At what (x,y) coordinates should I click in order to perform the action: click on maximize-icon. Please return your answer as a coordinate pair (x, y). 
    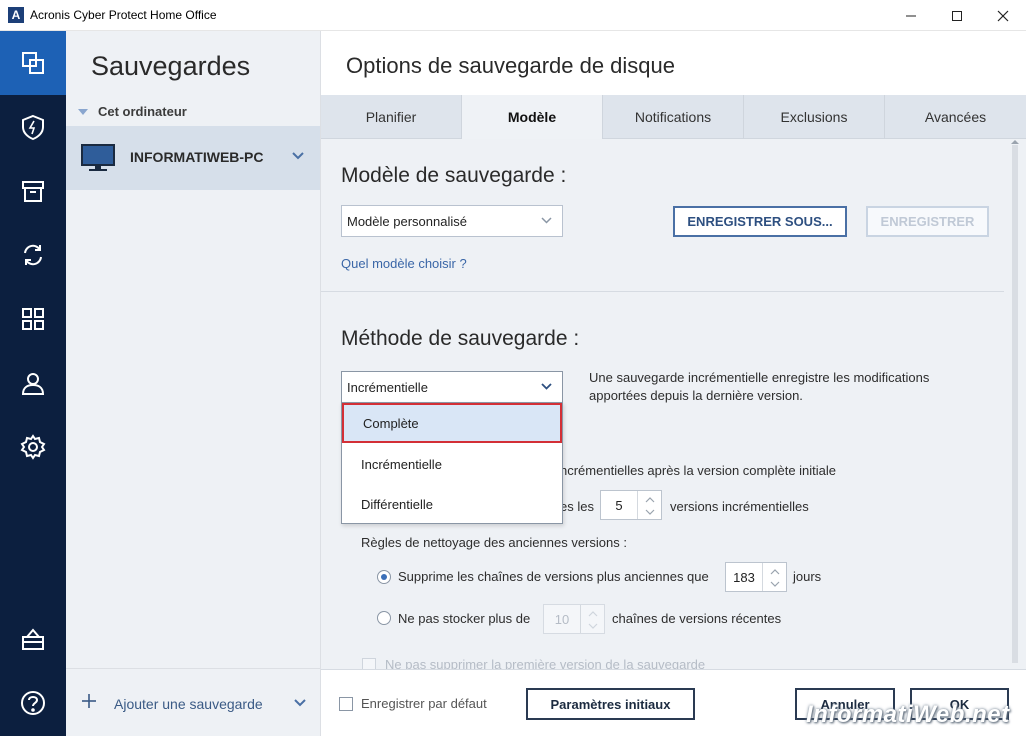
    Looking at the image, I should click on (957, 15).